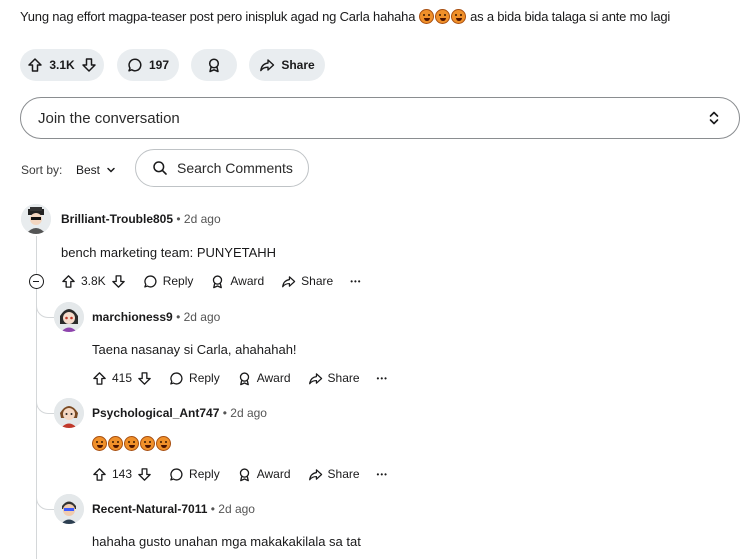  Describe the element at coordinates (111, 170) in the screenshot. I see `chevron-down-icon` at that location.